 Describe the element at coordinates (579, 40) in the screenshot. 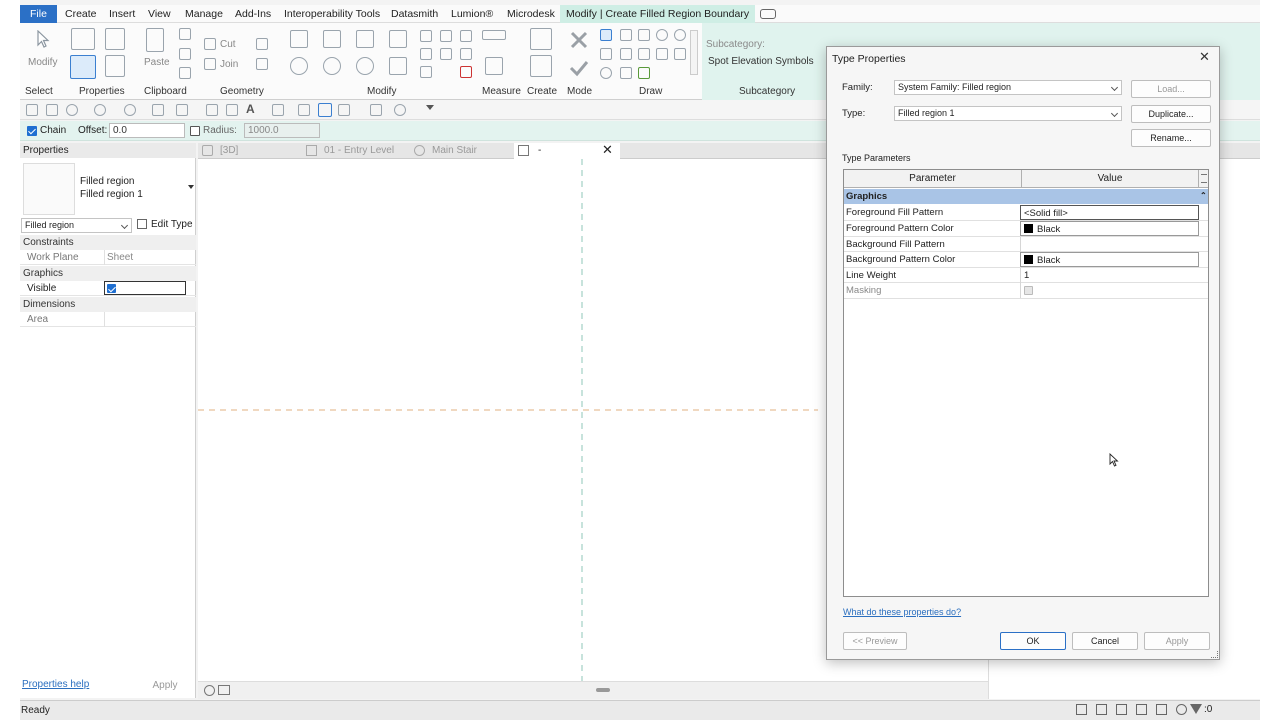

I see `cancel-edit-mode-icon` at that location.